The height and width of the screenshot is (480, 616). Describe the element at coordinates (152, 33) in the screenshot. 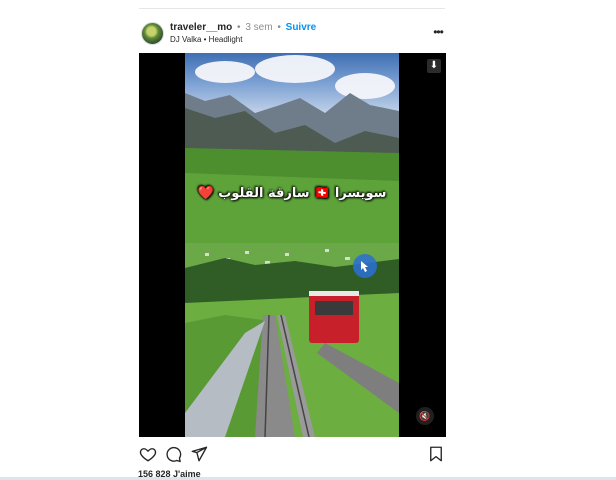

I see `avatar` at that location.